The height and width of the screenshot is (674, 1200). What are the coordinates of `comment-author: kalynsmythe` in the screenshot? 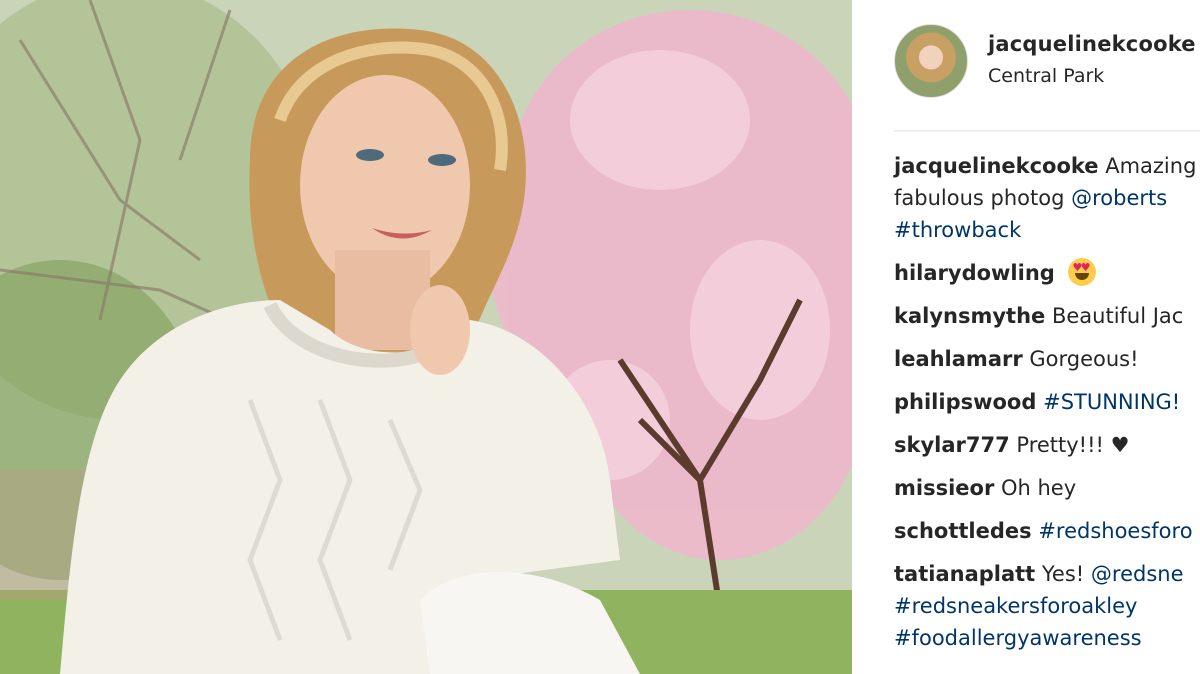 It's located at (969, 316).